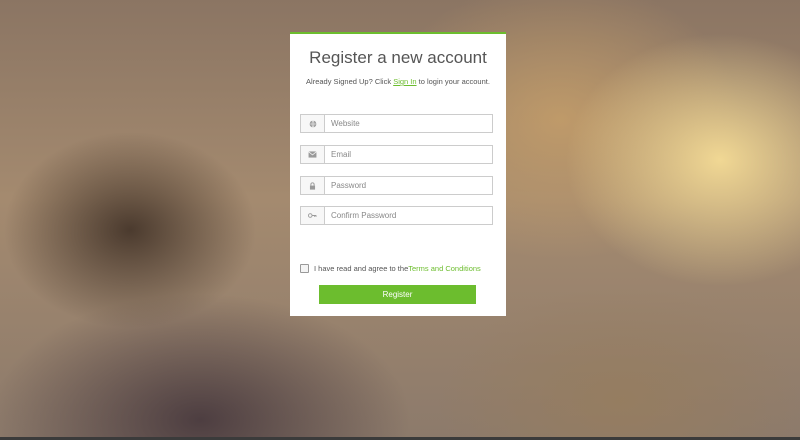  What do you see at coordinates (408, 185) in the screenshot?
I see `password-input` at bounding box center [408, 185].